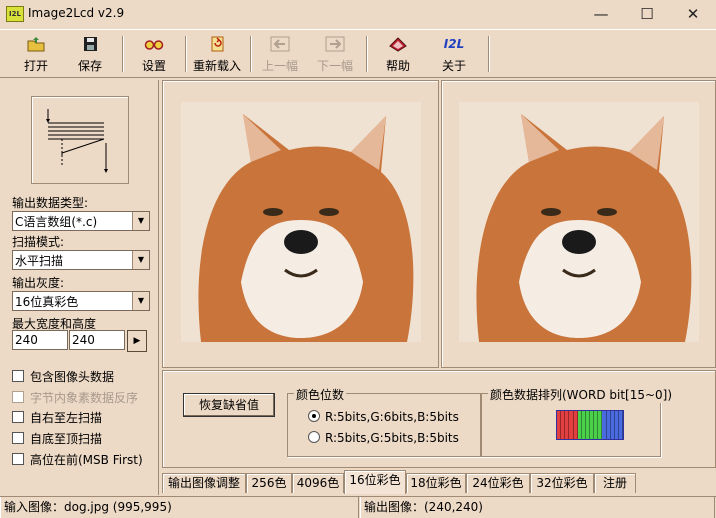 The height and width of the screenshot is (518, 716). Describe the element at coordinates (38, 242) in the screenshot. I see `scan-mode-label: 扫描模式:` at that location.